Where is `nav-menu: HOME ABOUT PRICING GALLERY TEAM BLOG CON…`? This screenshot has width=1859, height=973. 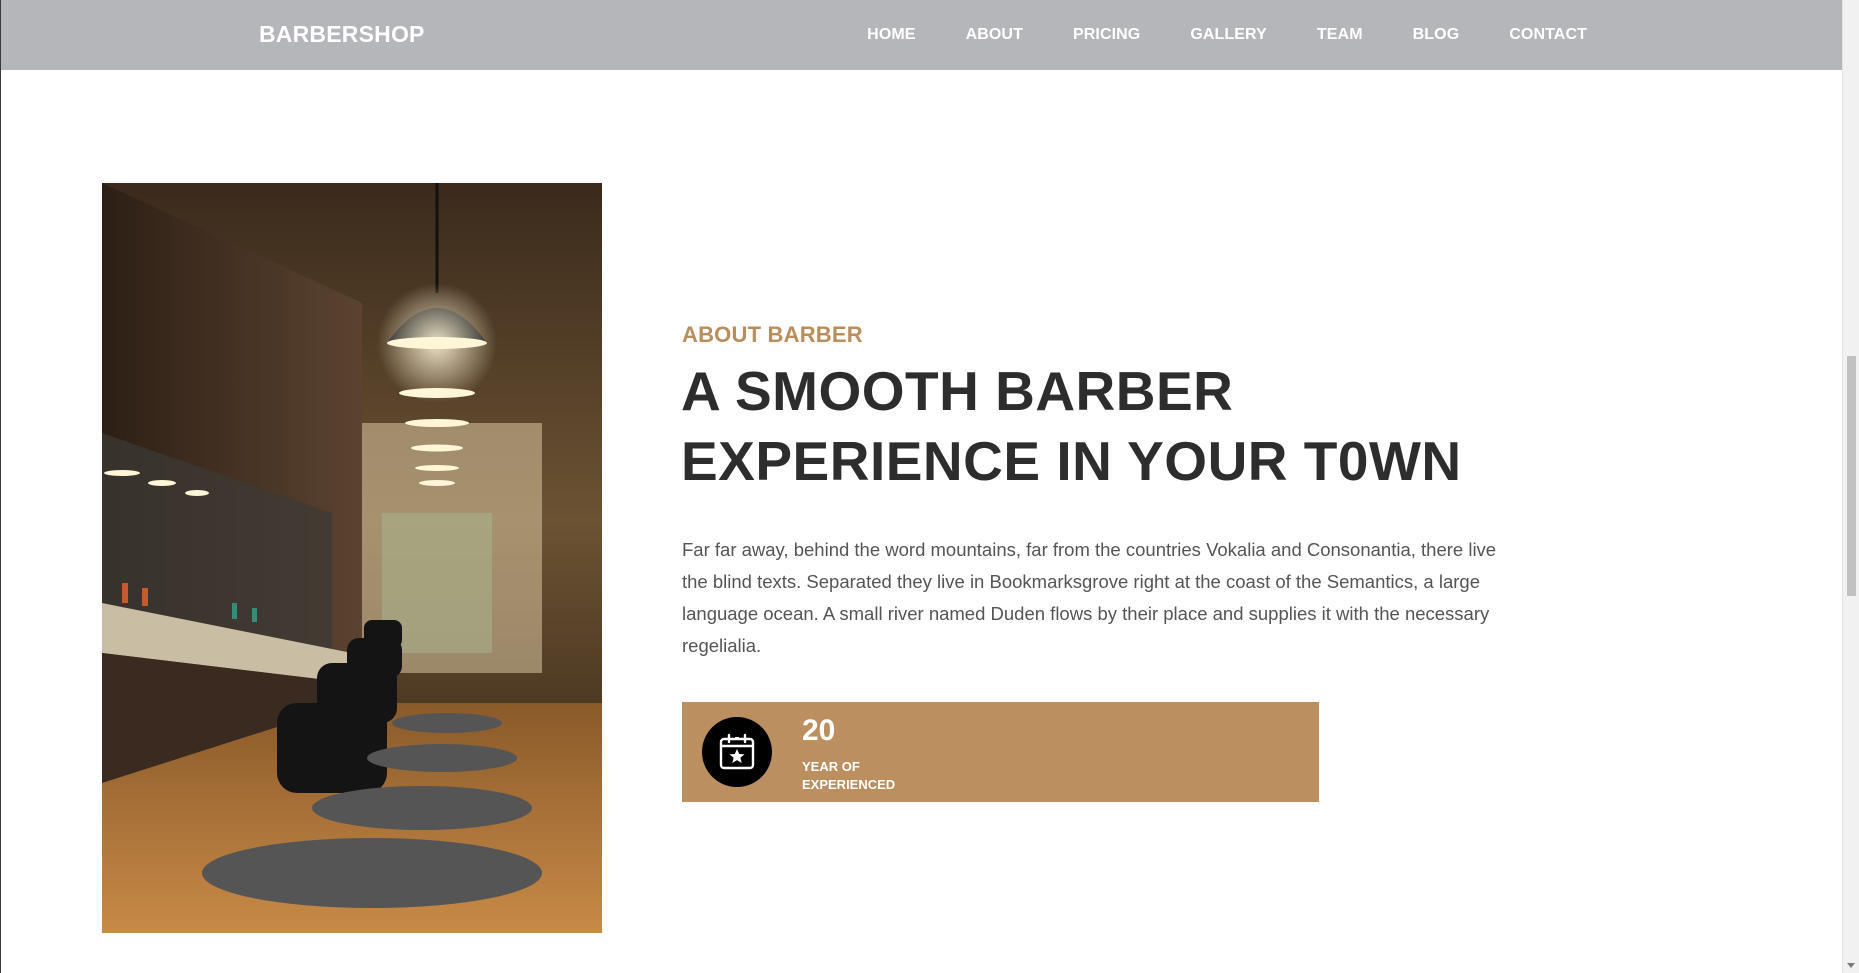
nav-menu: HOME ABOUT PRICING GALLERY TEAM BLOG CON… is located at coordinates (1202, 35).